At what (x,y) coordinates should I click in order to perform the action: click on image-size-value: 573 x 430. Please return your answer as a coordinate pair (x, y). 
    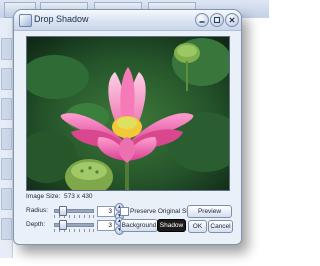
    Looking at the image, I should click on (78, 196).